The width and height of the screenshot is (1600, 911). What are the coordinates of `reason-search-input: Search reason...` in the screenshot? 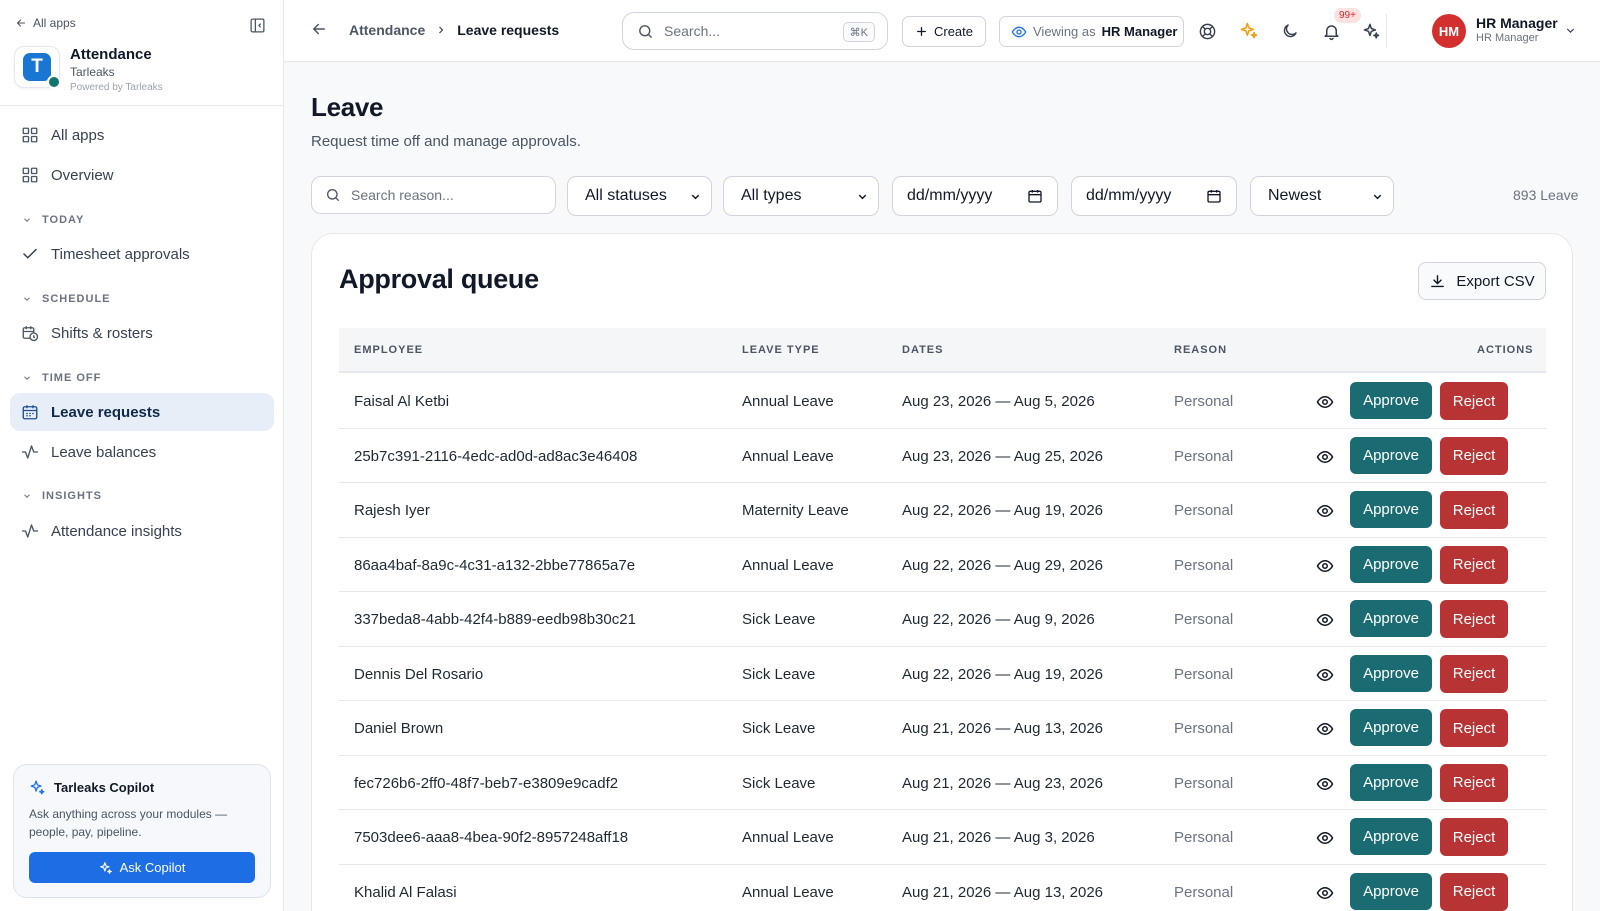 It's located at (433, 195).